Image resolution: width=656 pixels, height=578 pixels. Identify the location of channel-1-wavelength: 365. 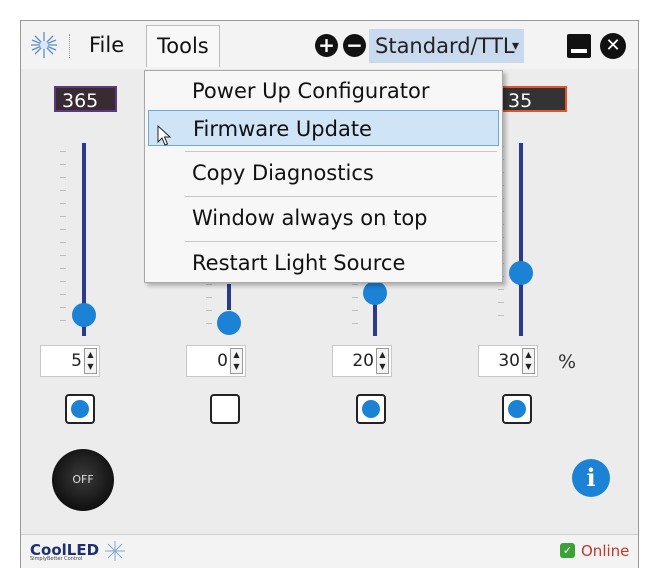
(85, 99).